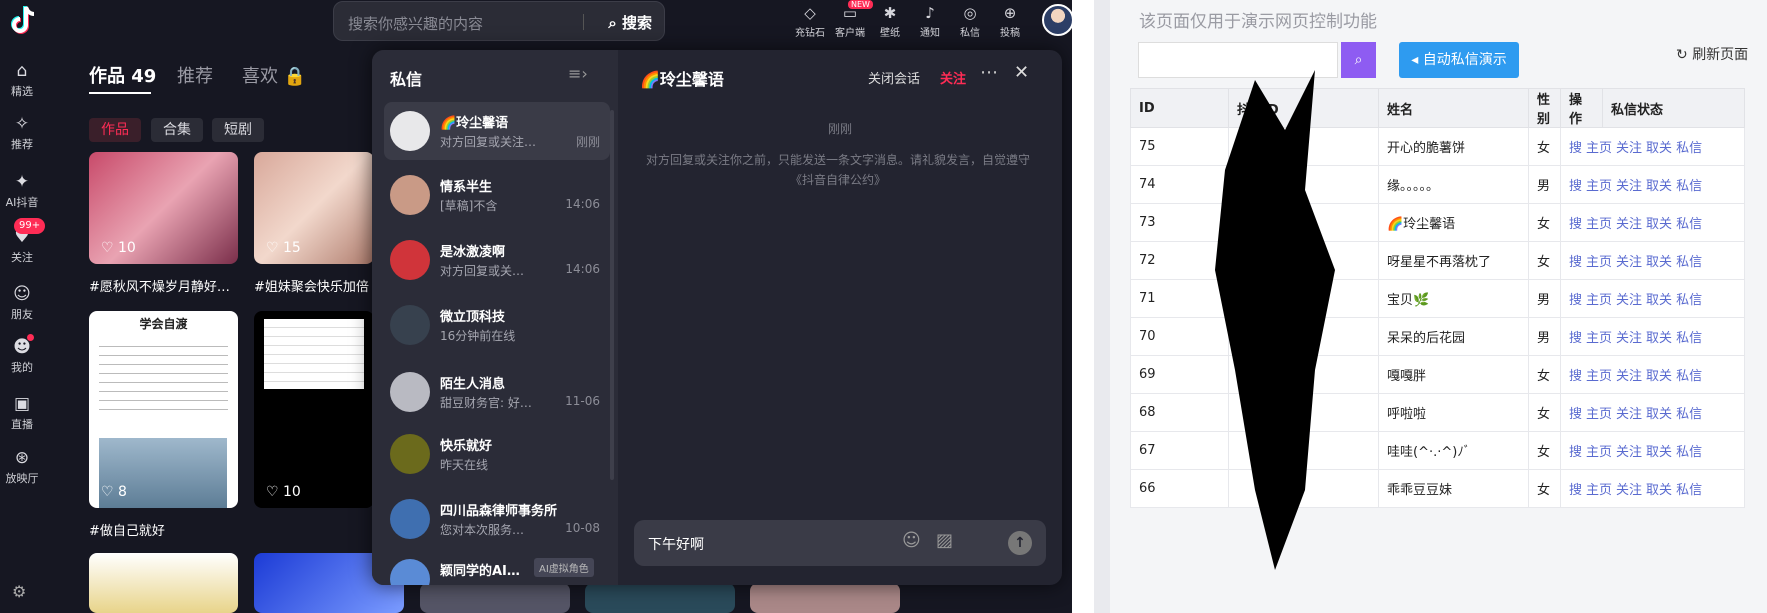 The height and width of the screenshot is (613, 1767). I want to click on sidebar-item-profile: ☻ 我的, so click(22, 354).